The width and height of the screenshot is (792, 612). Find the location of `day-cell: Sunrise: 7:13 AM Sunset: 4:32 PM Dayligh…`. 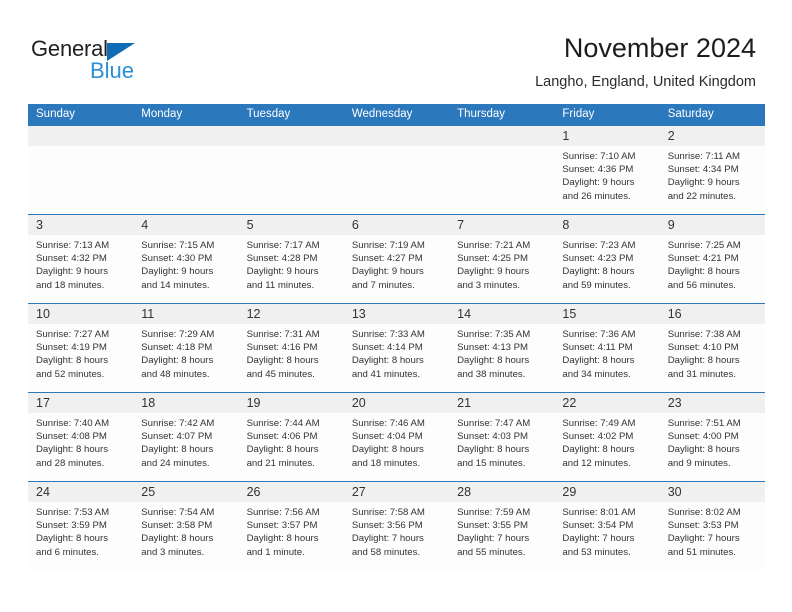

day-cell: Sunrise: 7:13 AM Sunset: 4:32 PM Dayligh… is located at coordinates (80, 269).